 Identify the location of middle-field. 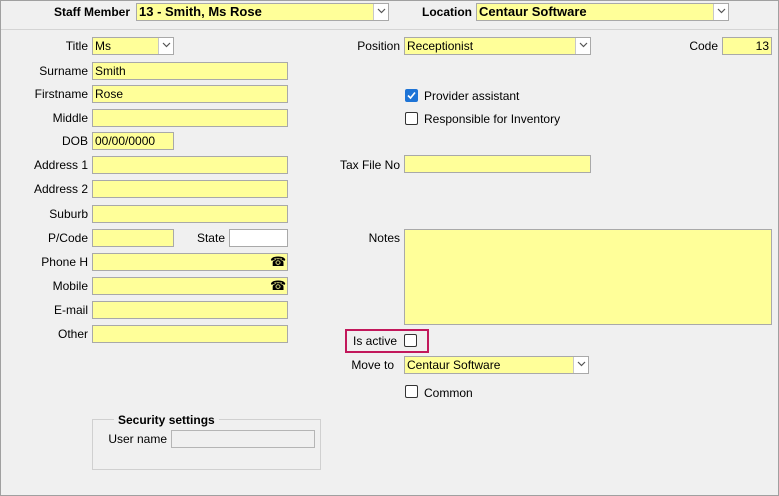
(190, 118).